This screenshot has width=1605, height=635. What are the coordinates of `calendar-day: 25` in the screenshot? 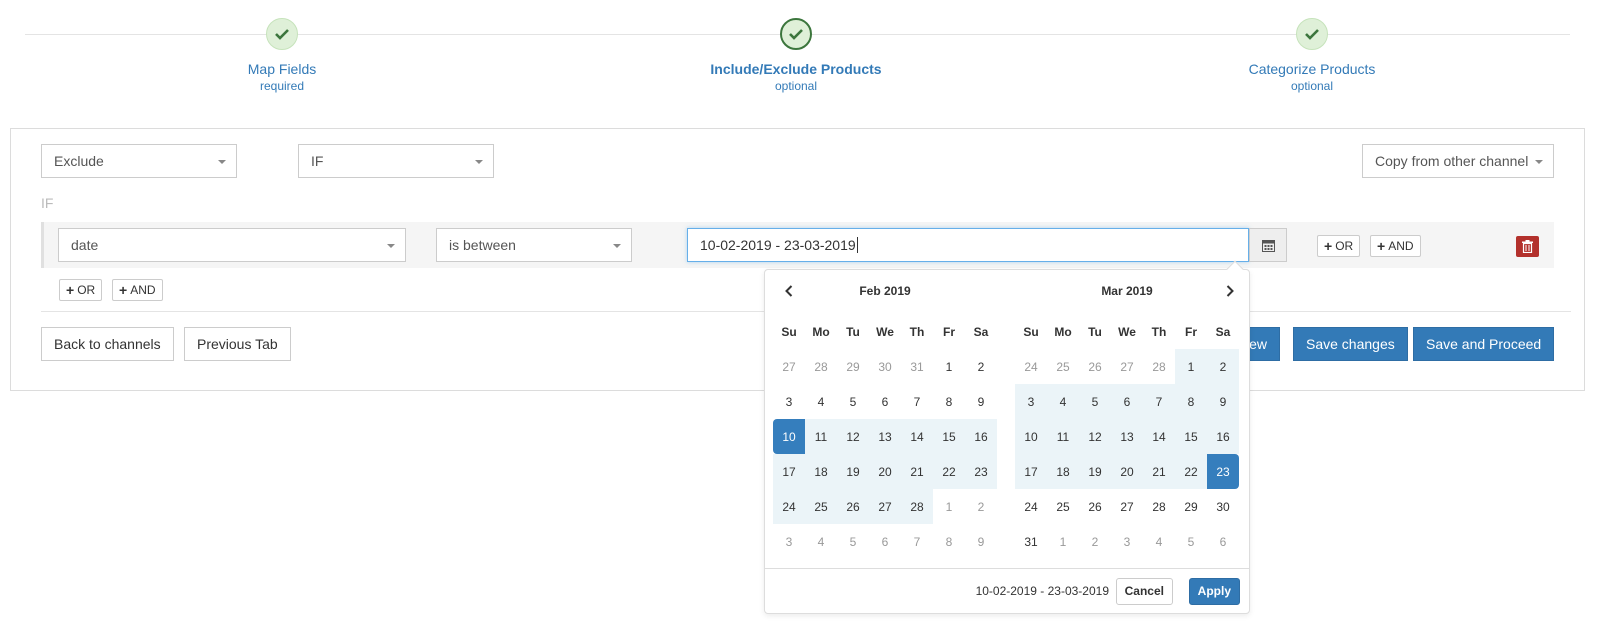 It's located at (1063, 506).